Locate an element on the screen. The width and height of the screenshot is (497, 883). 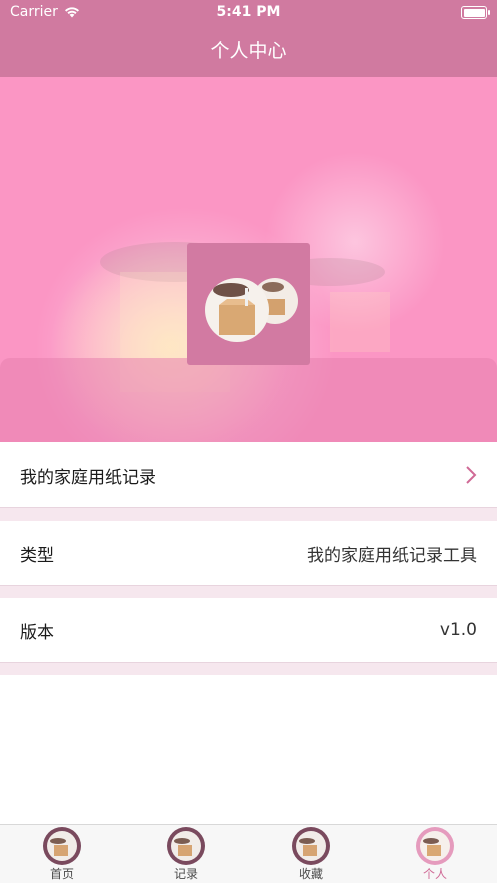
records-row: 我的家庭用纸记录 is located at coordinates (248, 475).